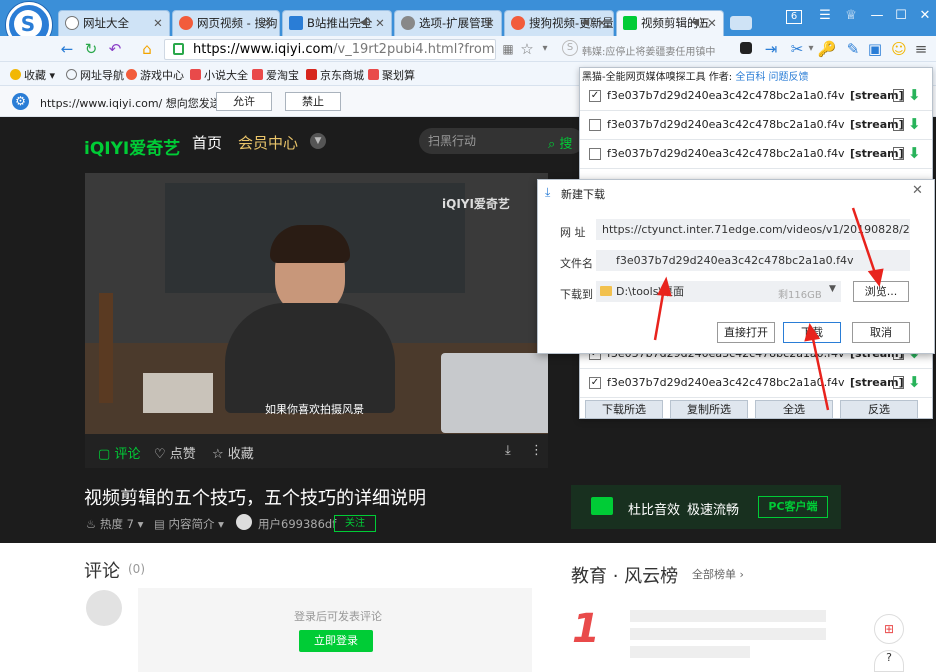 This screenshot has width=936, height=672. What do you see at coordinates (768, 309) in the screenshot?
I see `annotation-arrows` at bounding box center [768, 309].